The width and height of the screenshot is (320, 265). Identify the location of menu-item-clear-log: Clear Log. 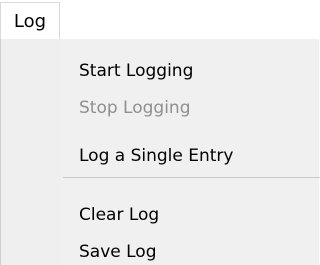
(191, 214).